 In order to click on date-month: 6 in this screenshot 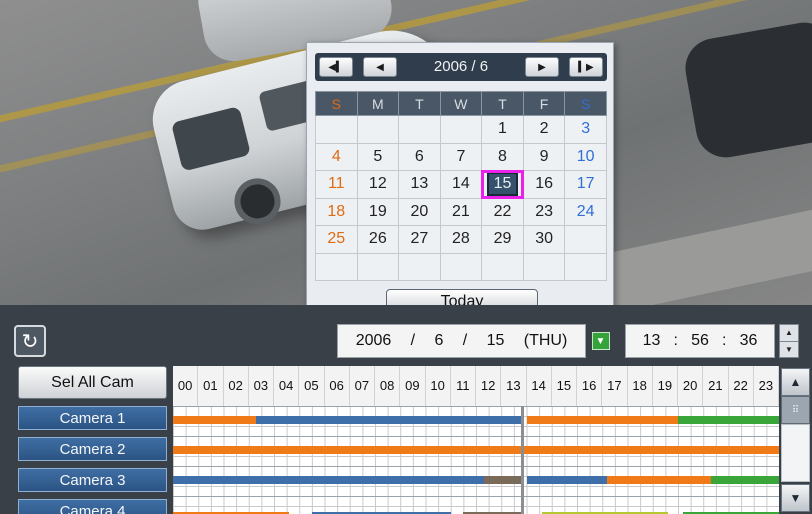, I will do `click(439, 340)`.